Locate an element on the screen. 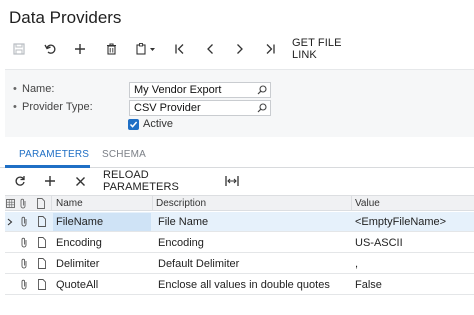 Image resolution: width=474 pixels, height=315 pixels. tab-schema: SCHEMA is located at coordinates (124, 154).